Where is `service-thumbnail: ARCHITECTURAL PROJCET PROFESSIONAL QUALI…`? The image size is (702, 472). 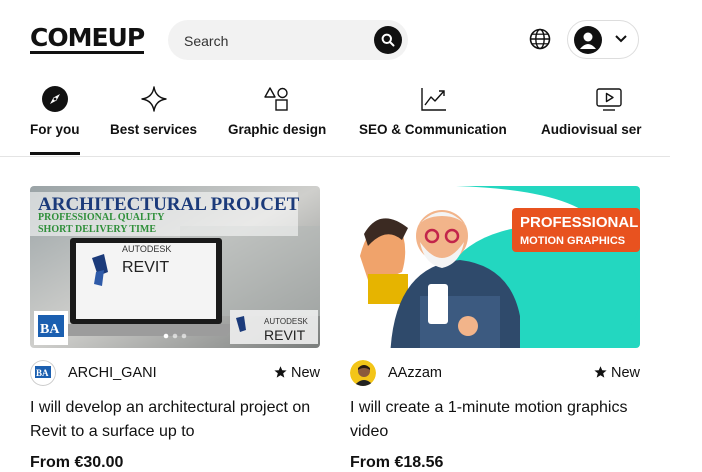
service-thumbnail: ARCHITECTURAL PROJCET PROFESSIONAL QUALI… is located at coordinates (175, 267).